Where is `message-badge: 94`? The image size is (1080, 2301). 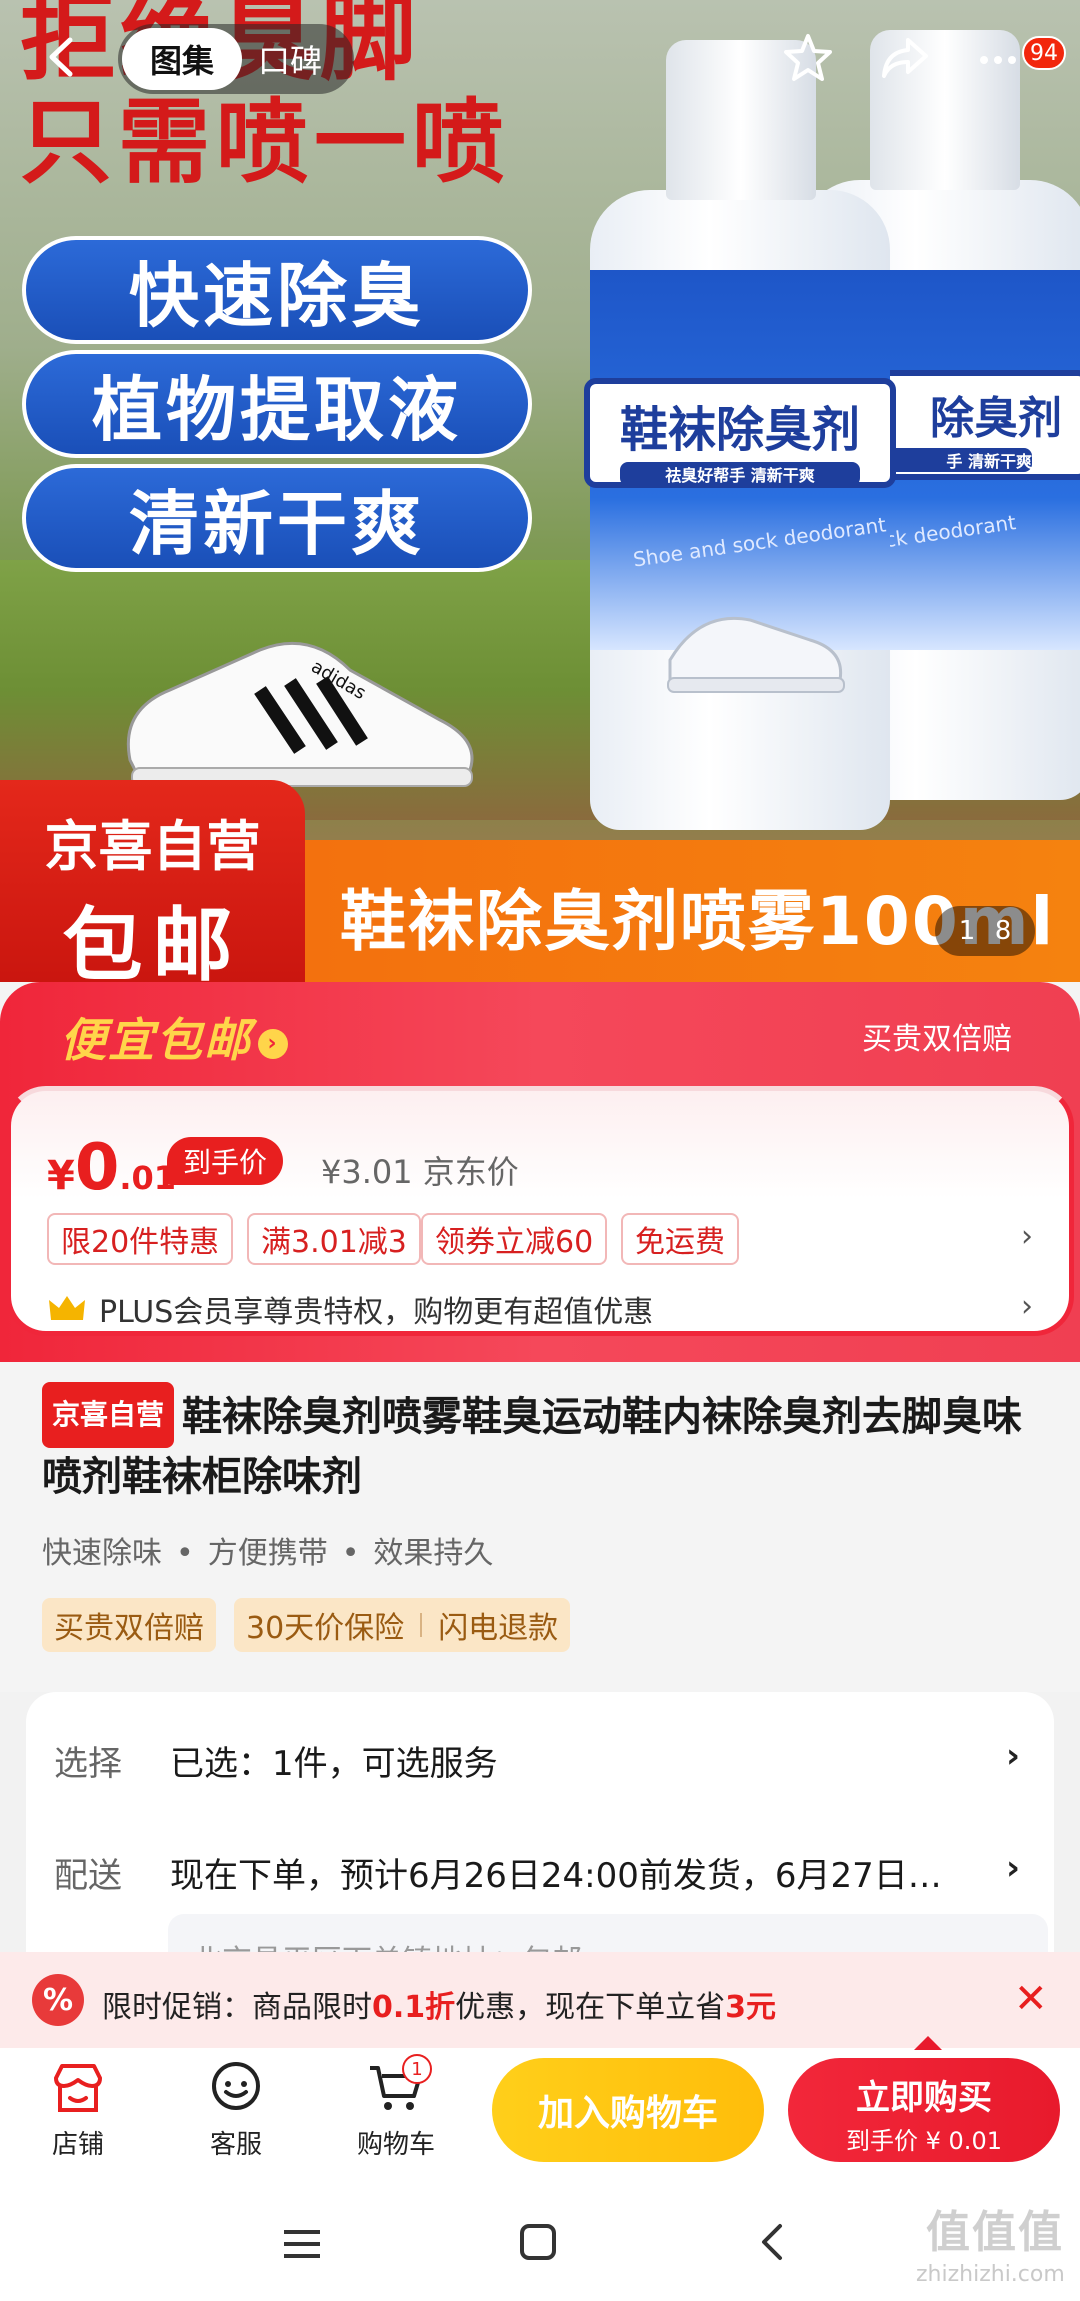
message-badge: 94 is located at coordinates (1044, 53).